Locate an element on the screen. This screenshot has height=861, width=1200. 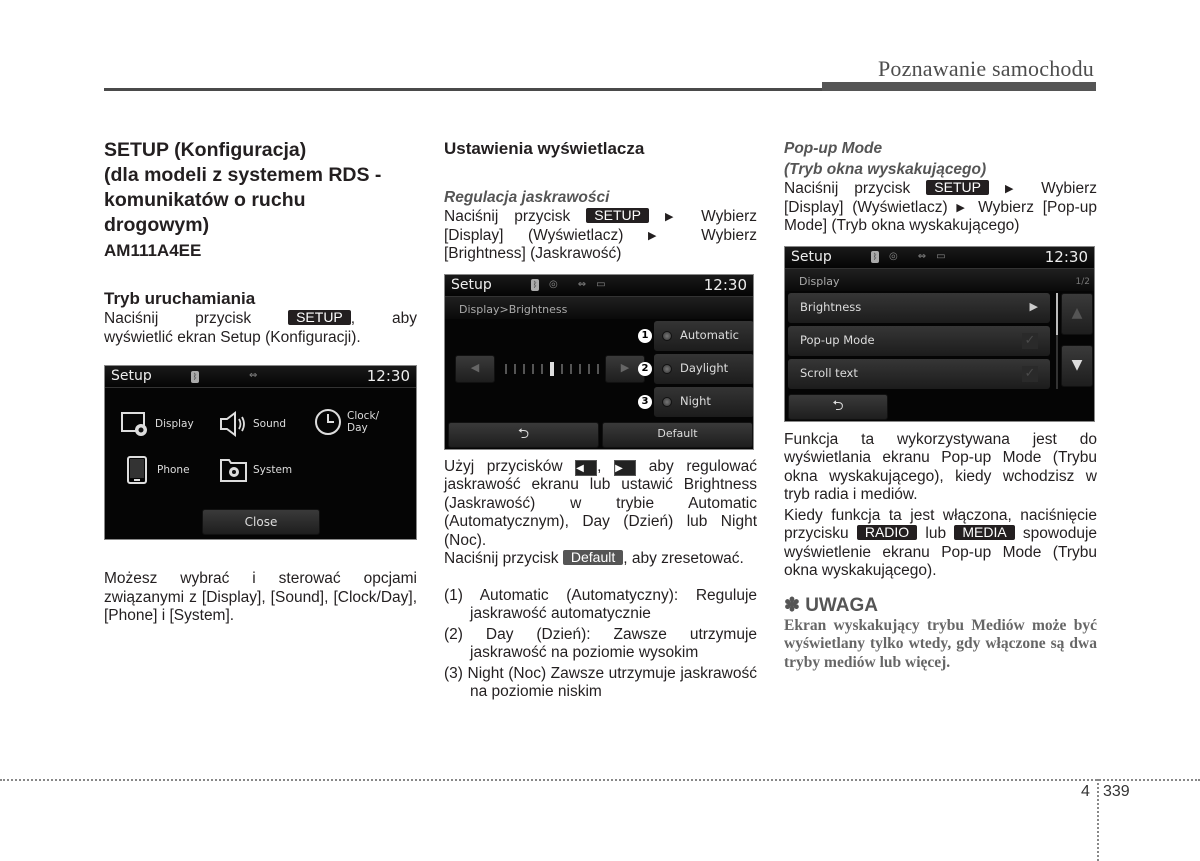
list-item-popup-mode: Pop-up Mode ✓ is located at coordinates (919, 340).